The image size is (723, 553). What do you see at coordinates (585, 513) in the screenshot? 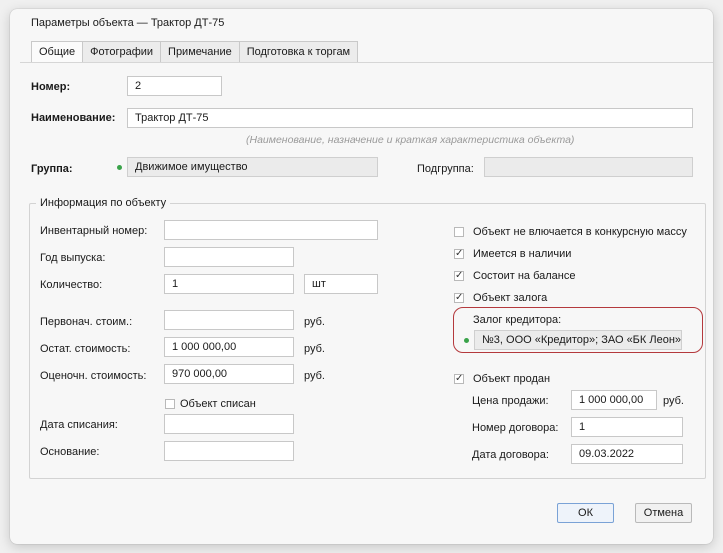
I see `ok-button: ОК` at bounding box center [585, 513].